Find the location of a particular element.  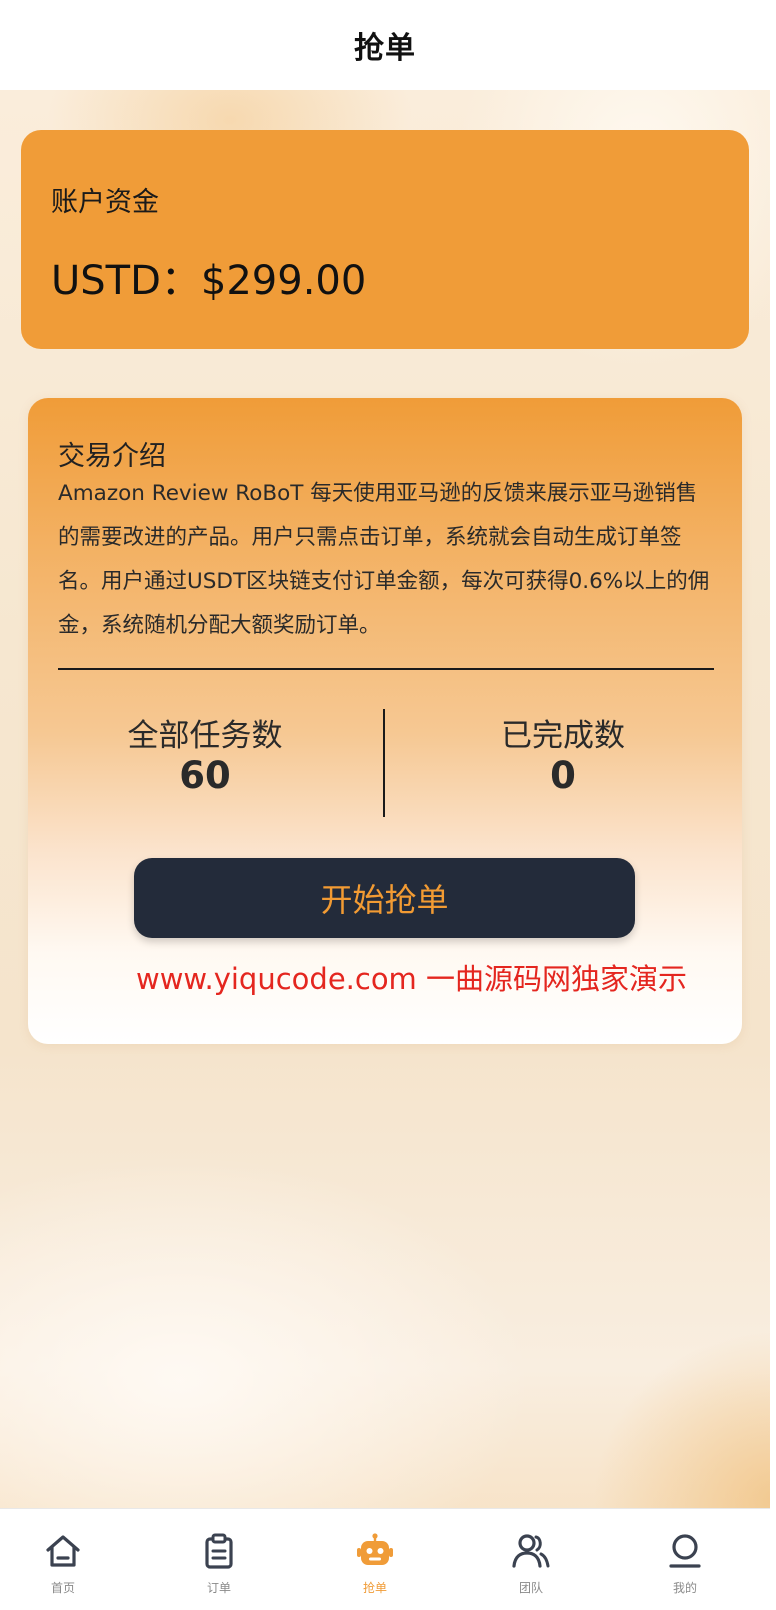

right-edge-strip is located at coordinates (773, 805).